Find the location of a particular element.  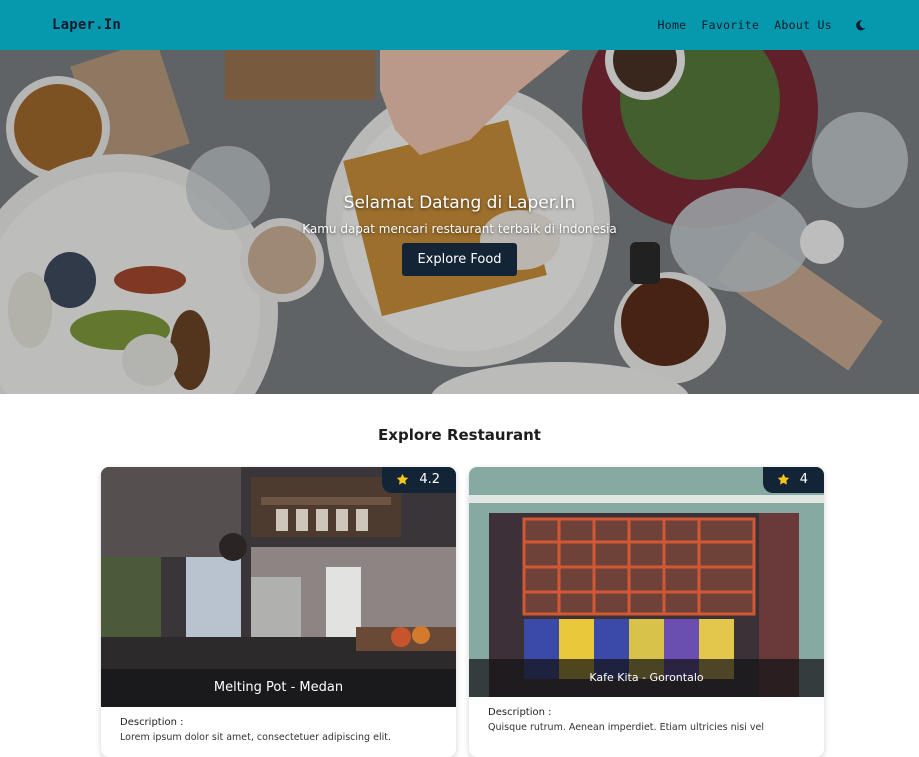

restaurant-name: Kafe Kita - Gorontalo is located at coordinates (646, 678).